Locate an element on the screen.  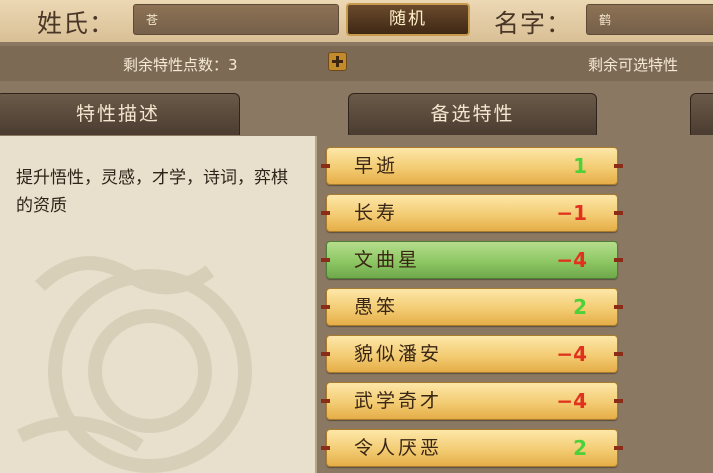
trait-name: 长寿 is located at coordinates (376, 213).